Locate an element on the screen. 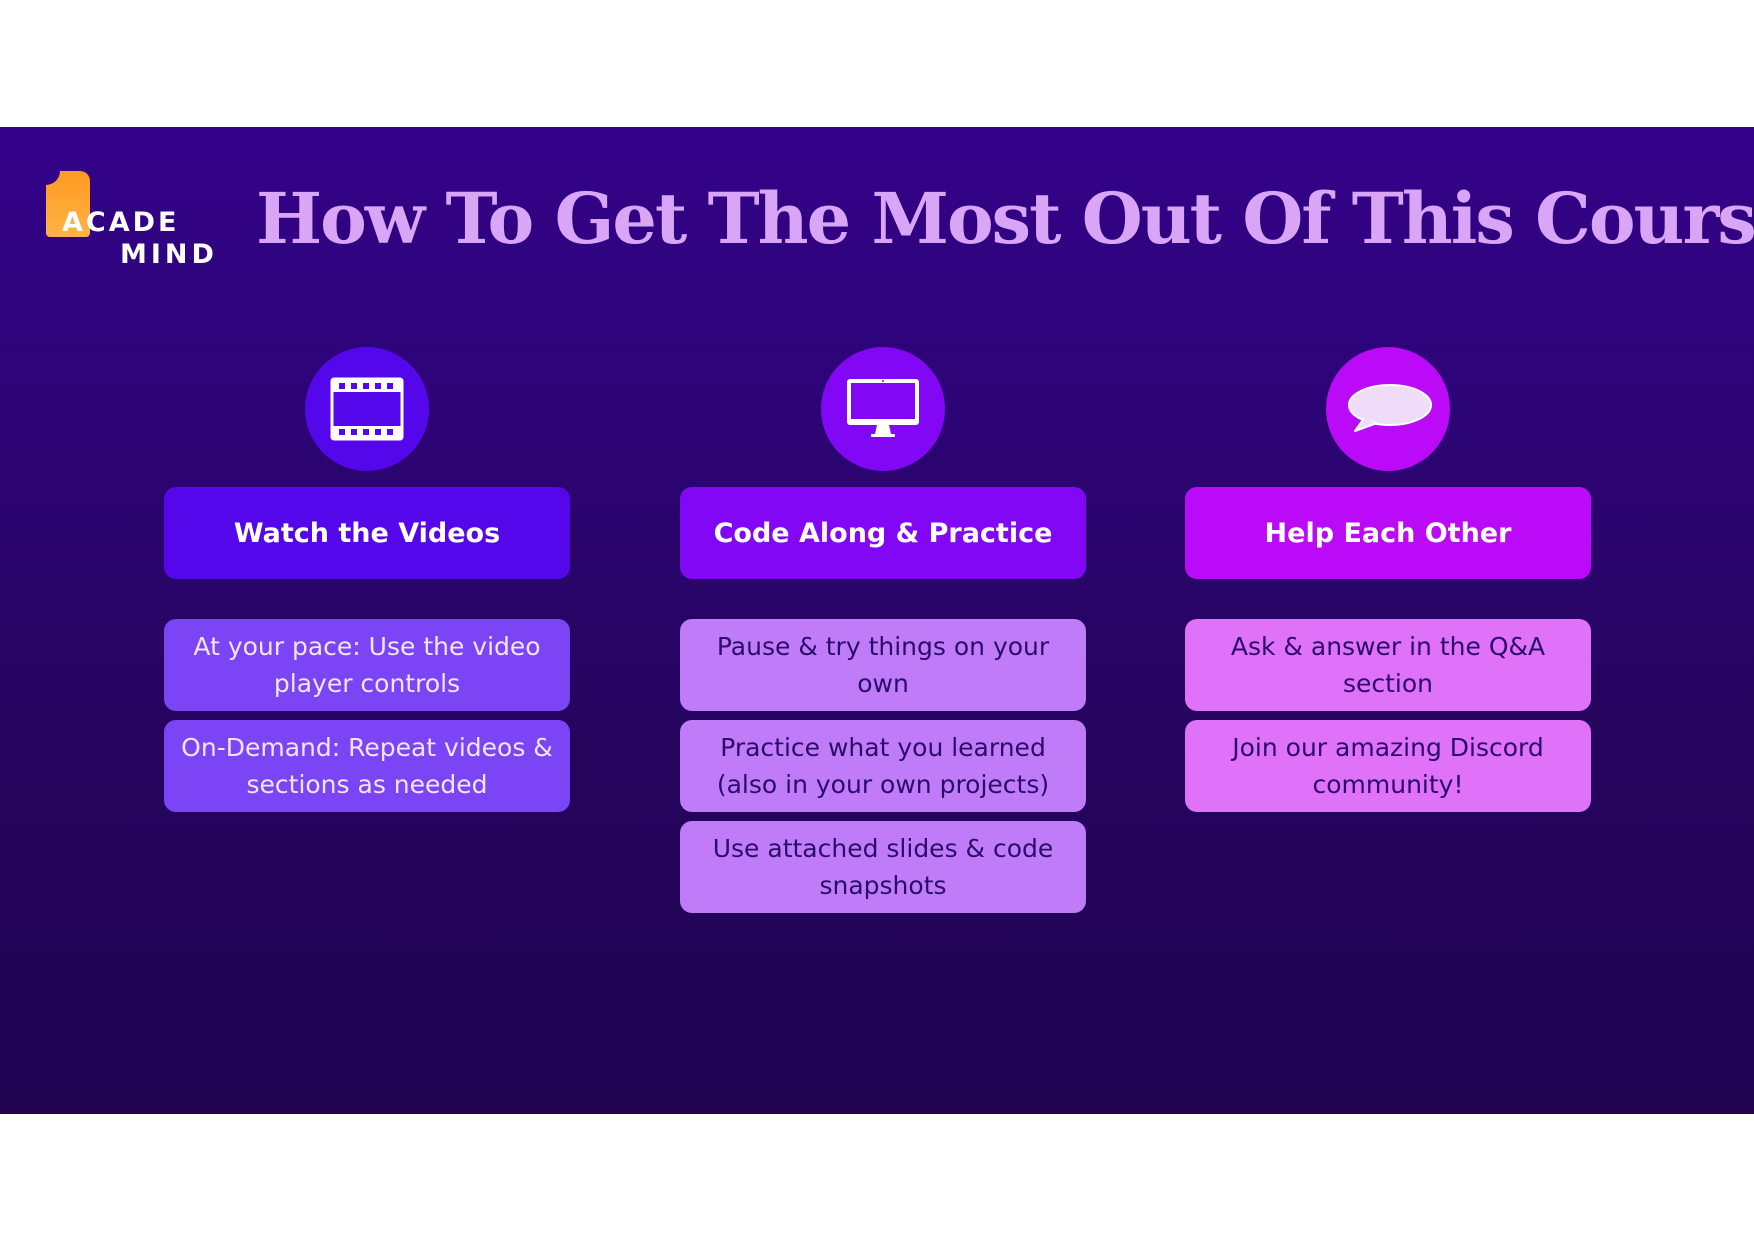 This screenshot has height=1240, width=1754. film-icon-circle is located at coordinates (367, 409).